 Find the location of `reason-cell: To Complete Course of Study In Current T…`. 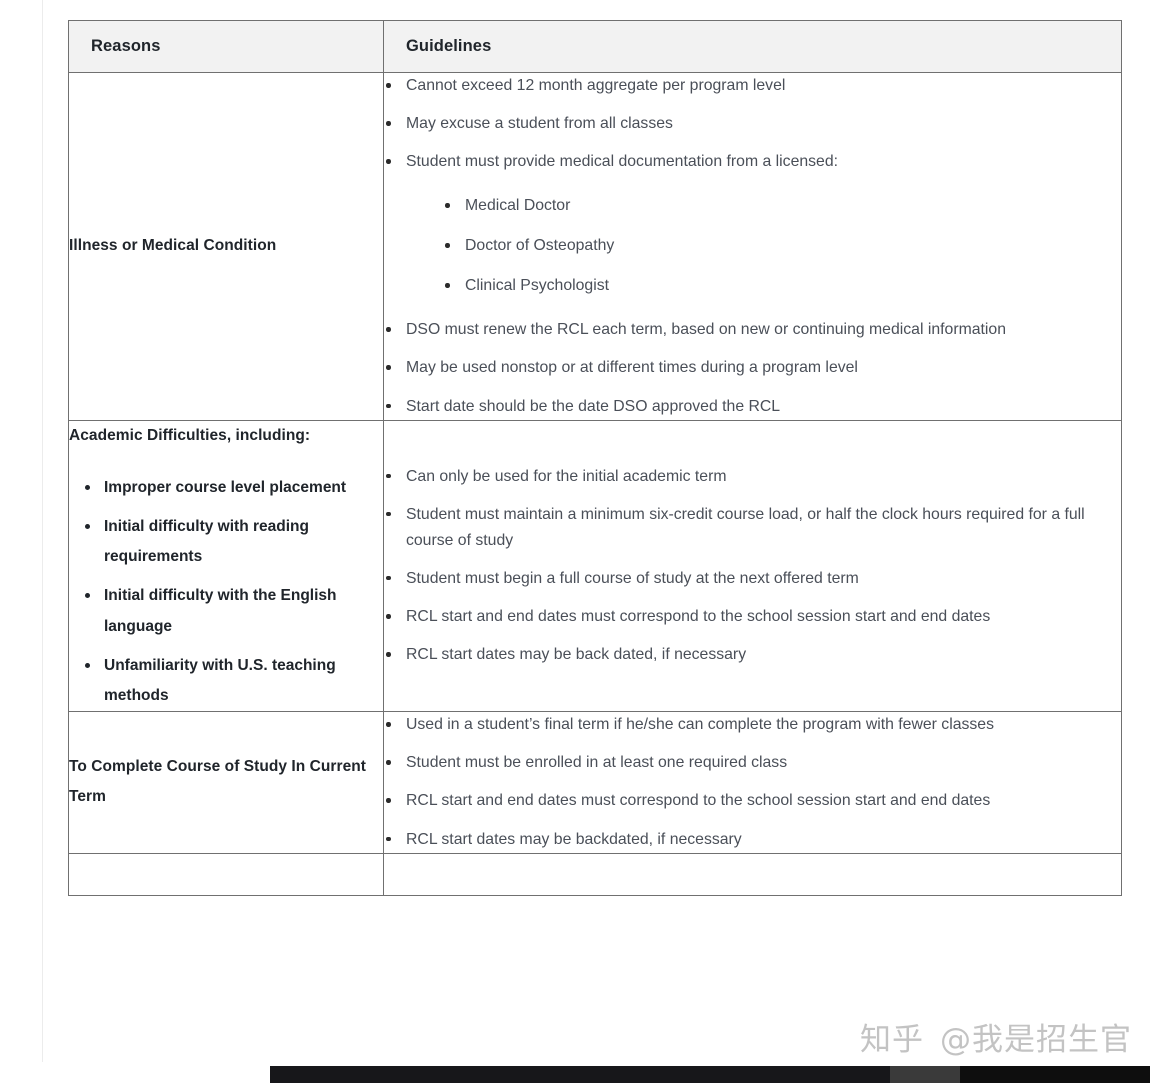

reason-cell: To Complete Course of Study In Current T… is located at coordinates (226, 782).